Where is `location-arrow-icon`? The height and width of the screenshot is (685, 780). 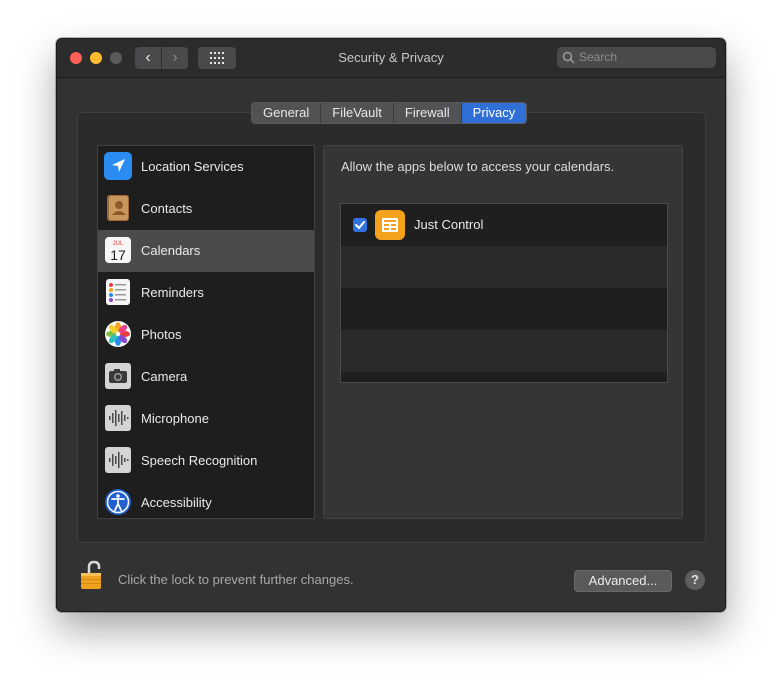
location-arrow-icon is located at coordinates (118, 166).